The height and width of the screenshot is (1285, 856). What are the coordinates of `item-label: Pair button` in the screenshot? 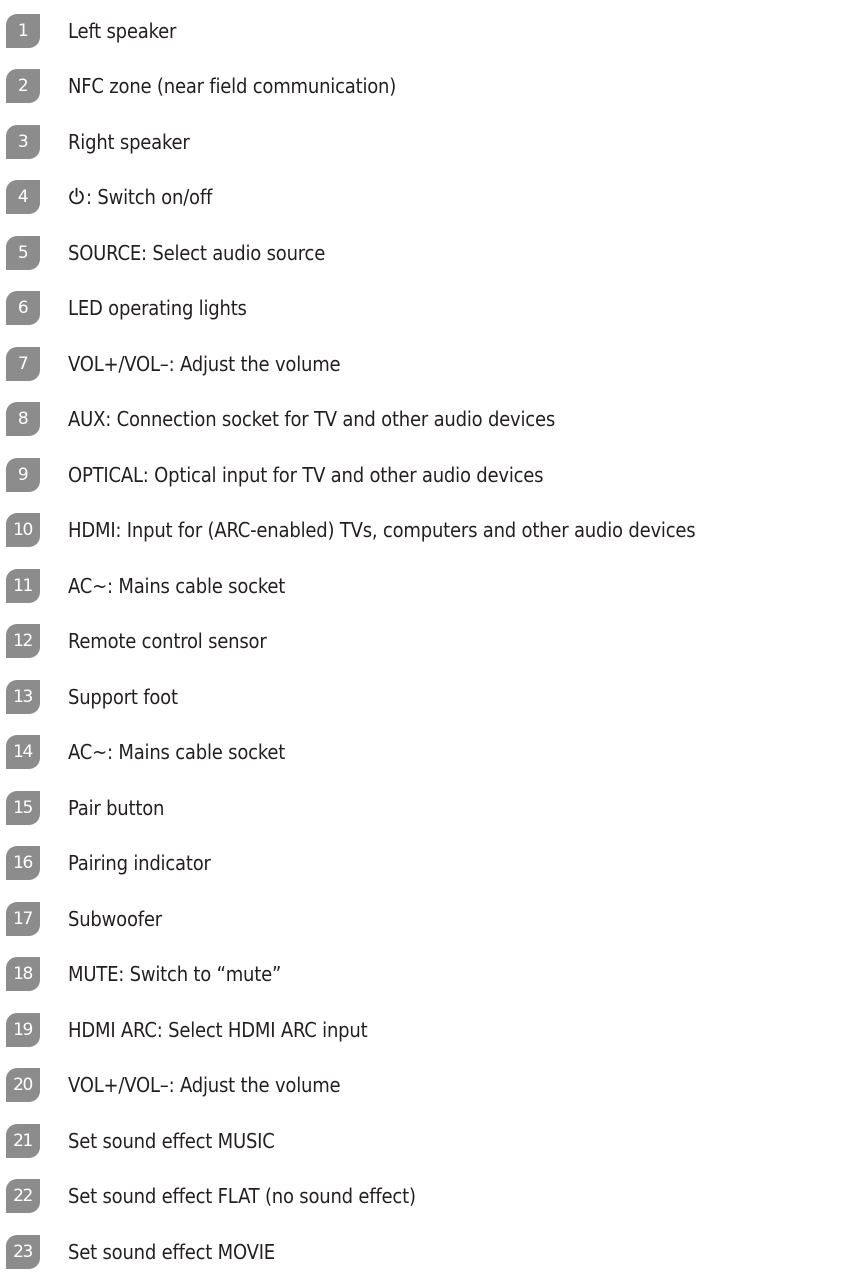 It's located at (116, 807).